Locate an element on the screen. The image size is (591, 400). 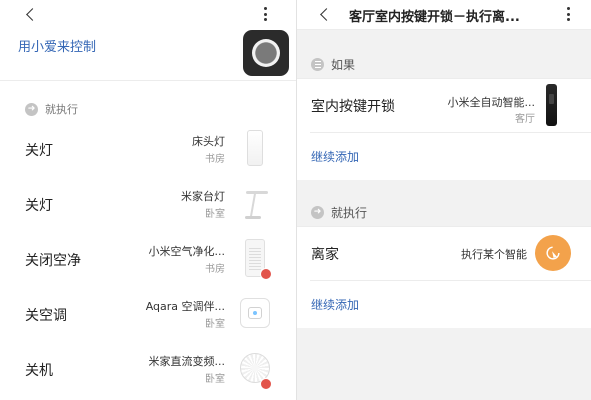
action-title: 关机 is located at coordinates (39, 371).